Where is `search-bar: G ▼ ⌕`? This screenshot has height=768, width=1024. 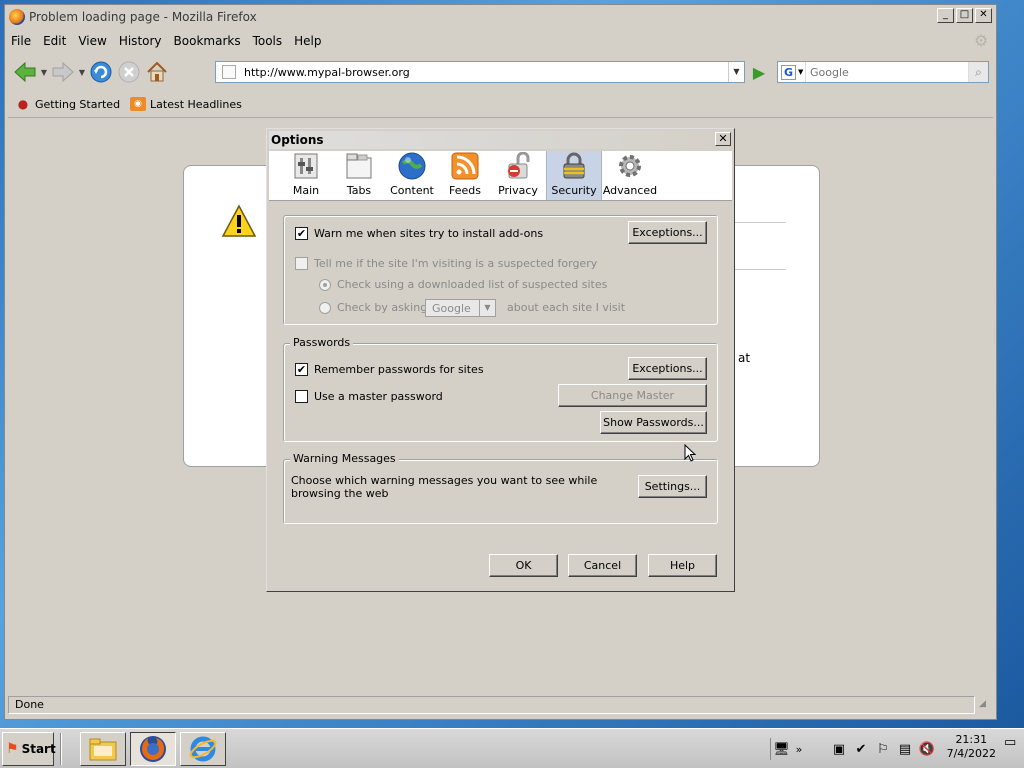 search-bar: G ▼ ⌕ is located at coordinates (883, 72).